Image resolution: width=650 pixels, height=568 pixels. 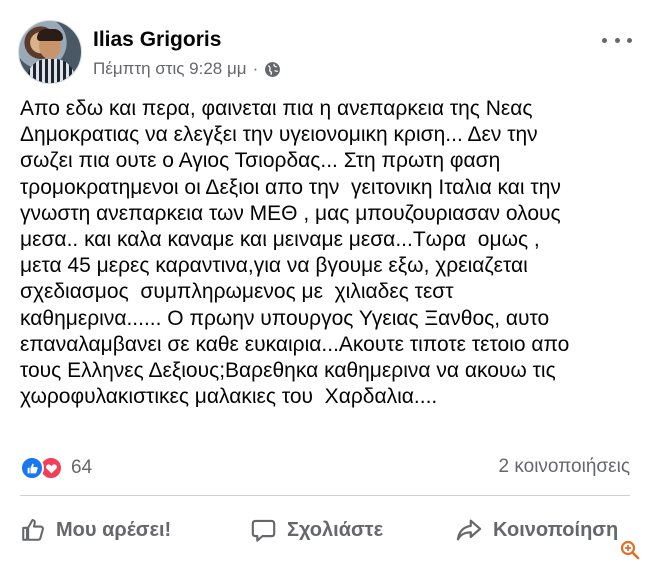 What do you see at coordinates (263, 530) in the screenshot?
I see `comment-icon` at bounding box center [263, 530].